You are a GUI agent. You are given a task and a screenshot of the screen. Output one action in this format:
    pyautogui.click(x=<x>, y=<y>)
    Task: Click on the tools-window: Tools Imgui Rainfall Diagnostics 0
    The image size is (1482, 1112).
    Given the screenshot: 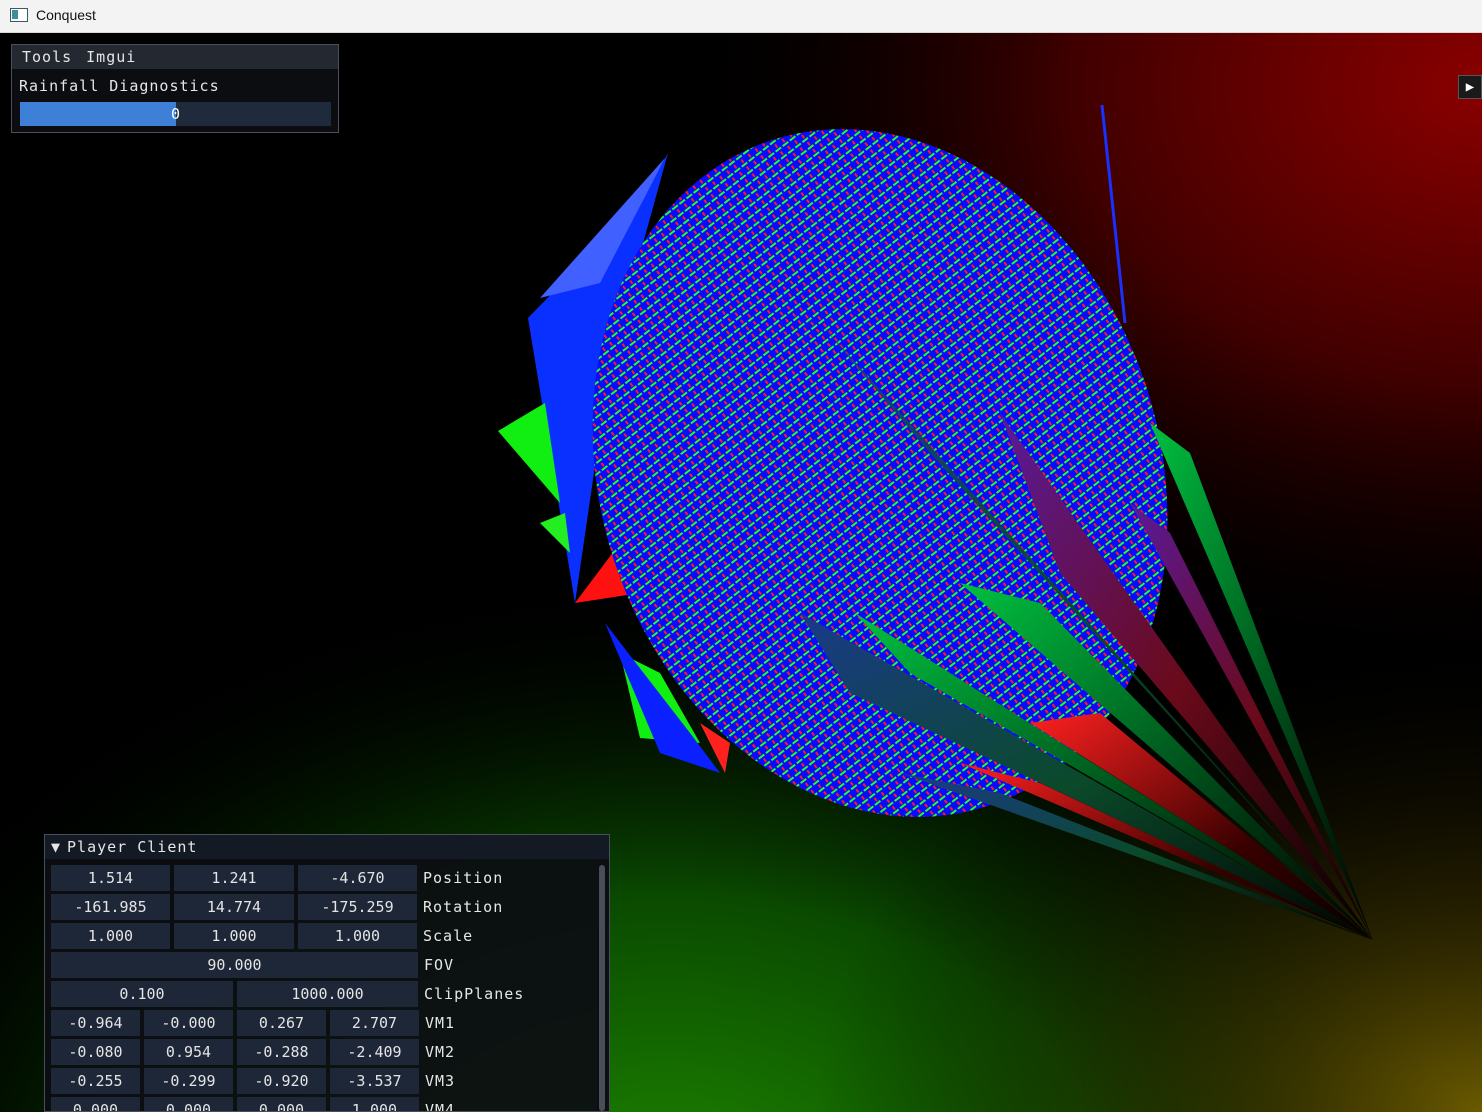 What is the action you would take?
    pyautogui.click(x=175, y=88)
    